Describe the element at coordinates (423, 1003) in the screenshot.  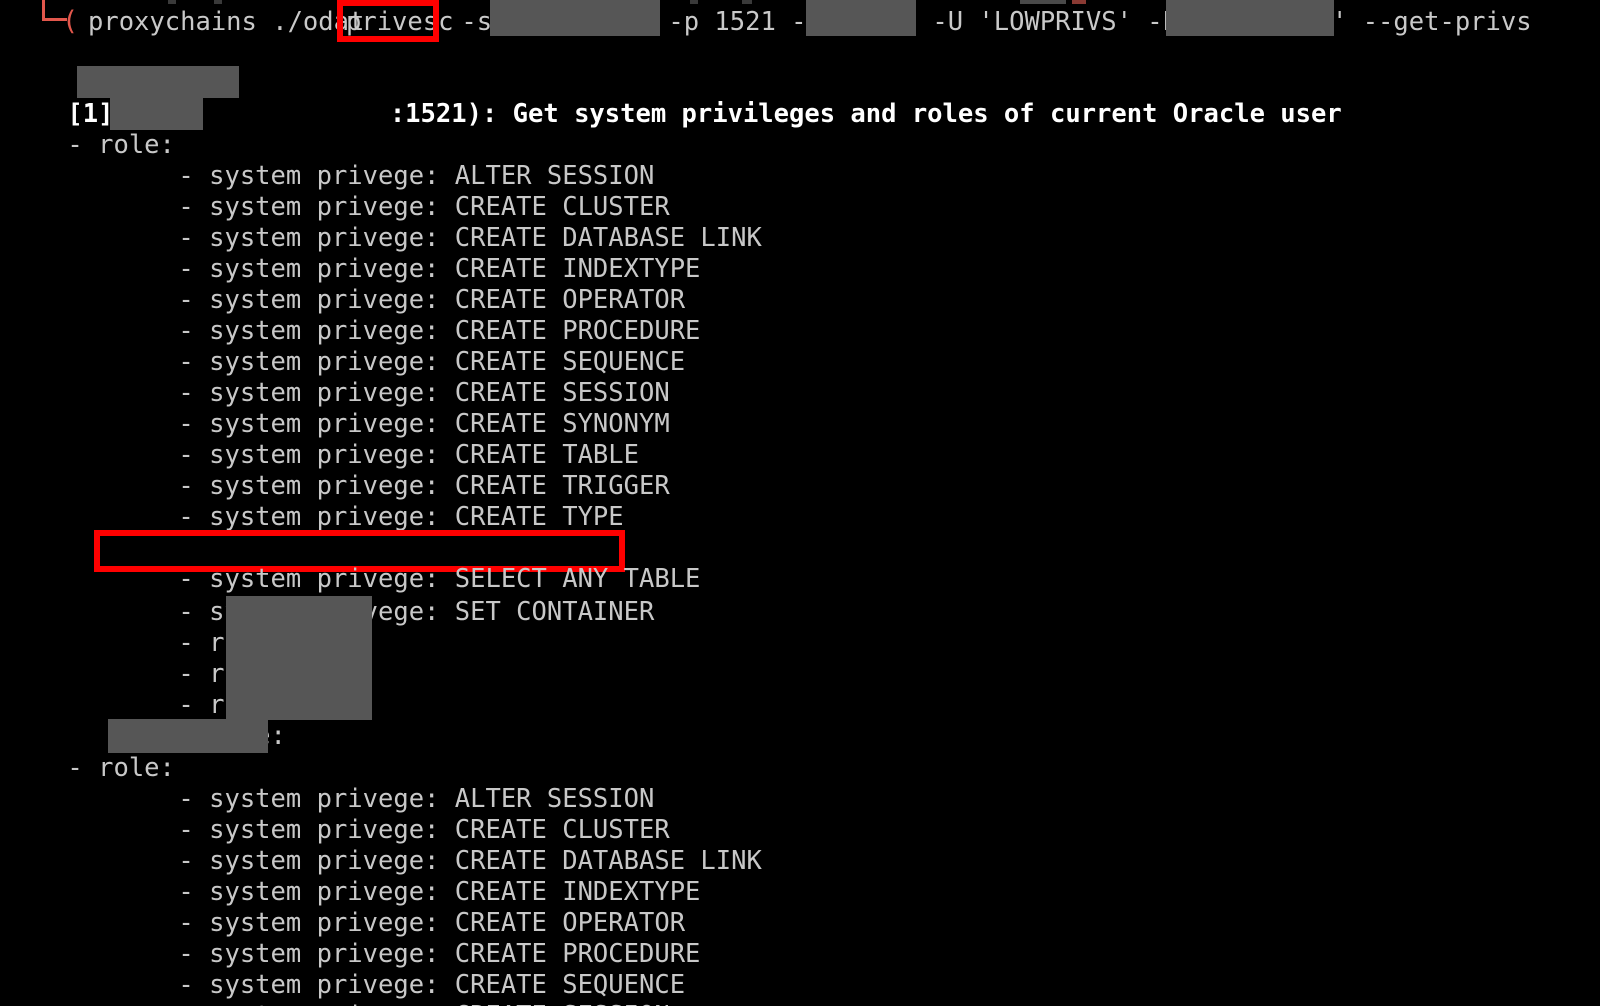
I see `line-text: - system privege: CREATE SESSION` at that location.